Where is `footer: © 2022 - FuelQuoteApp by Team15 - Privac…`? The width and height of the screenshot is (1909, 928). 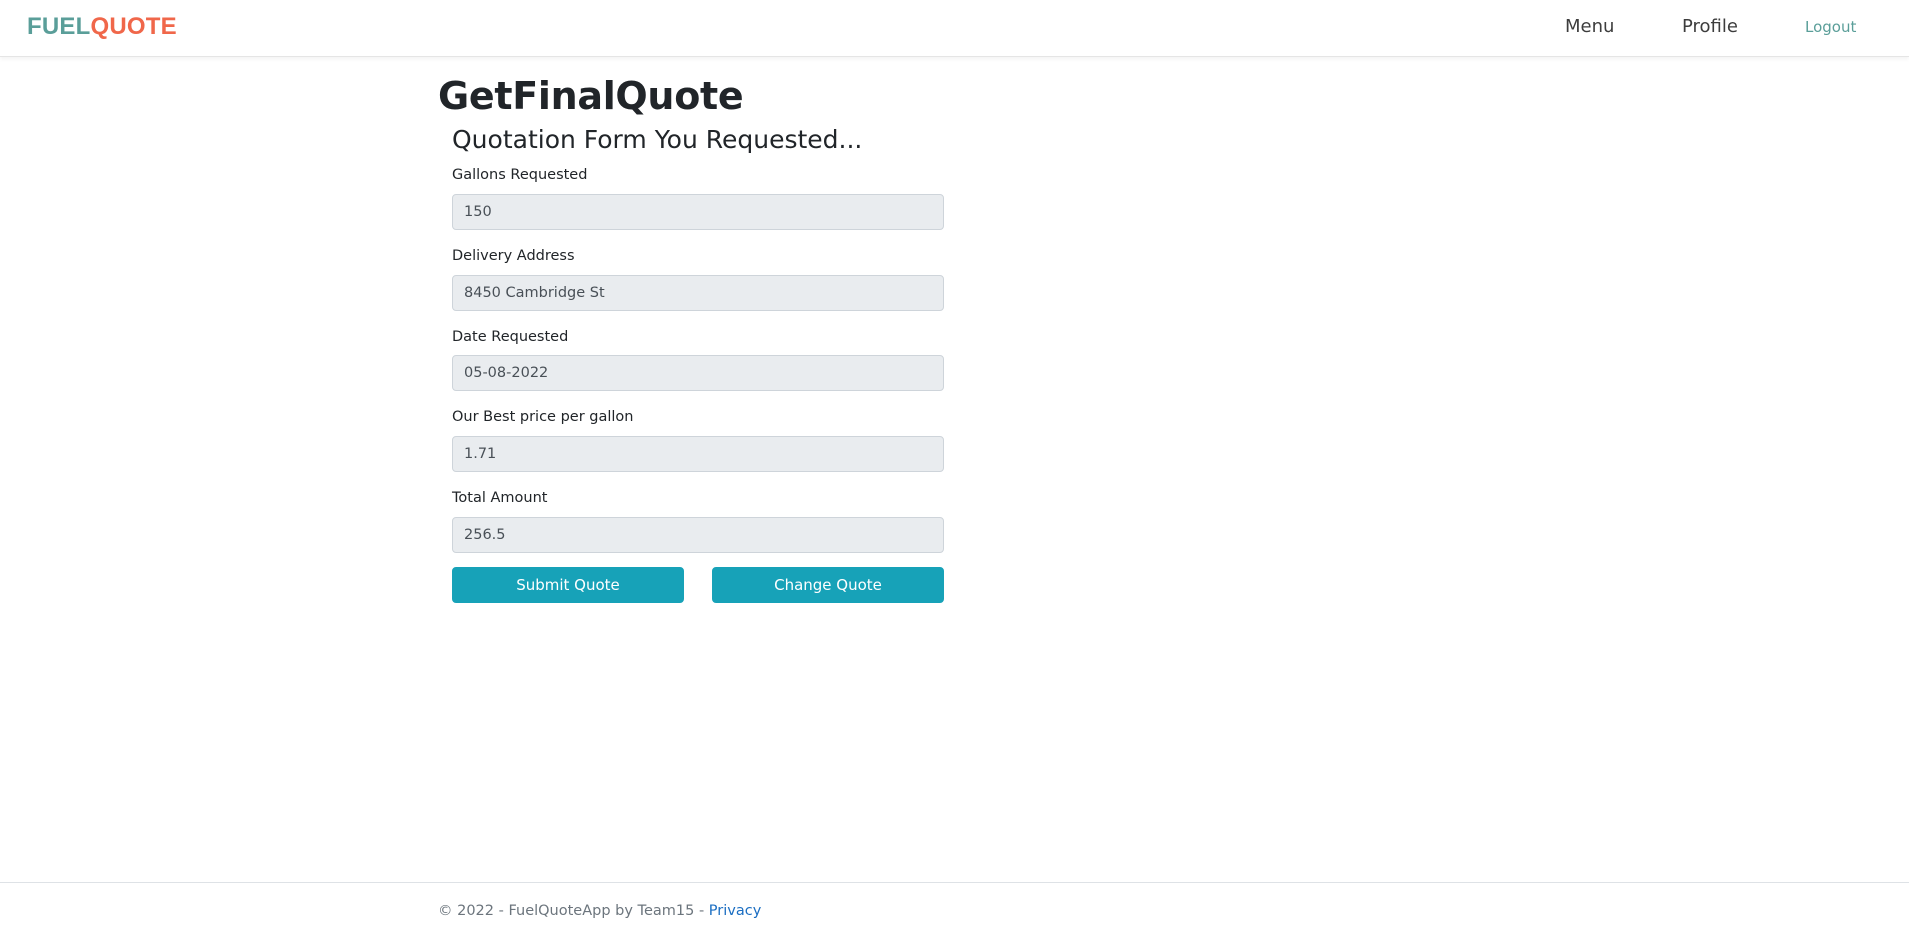 footer: © 2022 - FuelQuoteApp by Team15 - Privac… is located at coordinates (954, 905).